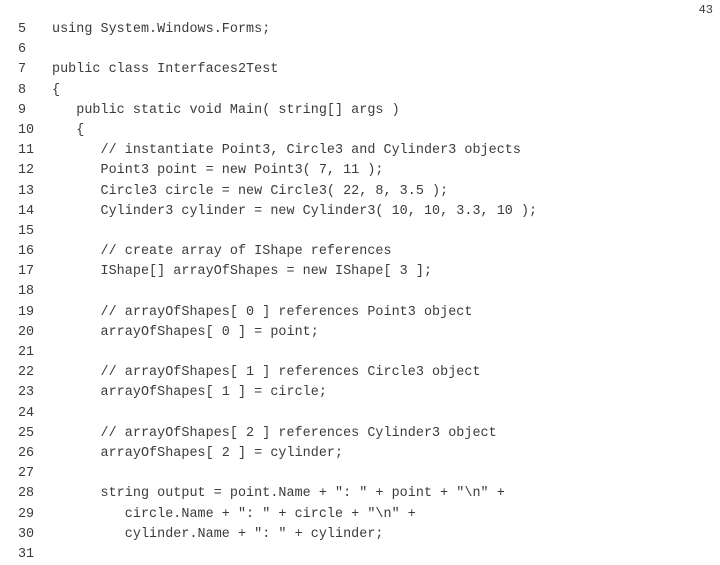 This screenshot has height=565, width=720. Describe the element at coordinates (26, 514) in the screenshot. I see `code-line-number: 29` at that location.